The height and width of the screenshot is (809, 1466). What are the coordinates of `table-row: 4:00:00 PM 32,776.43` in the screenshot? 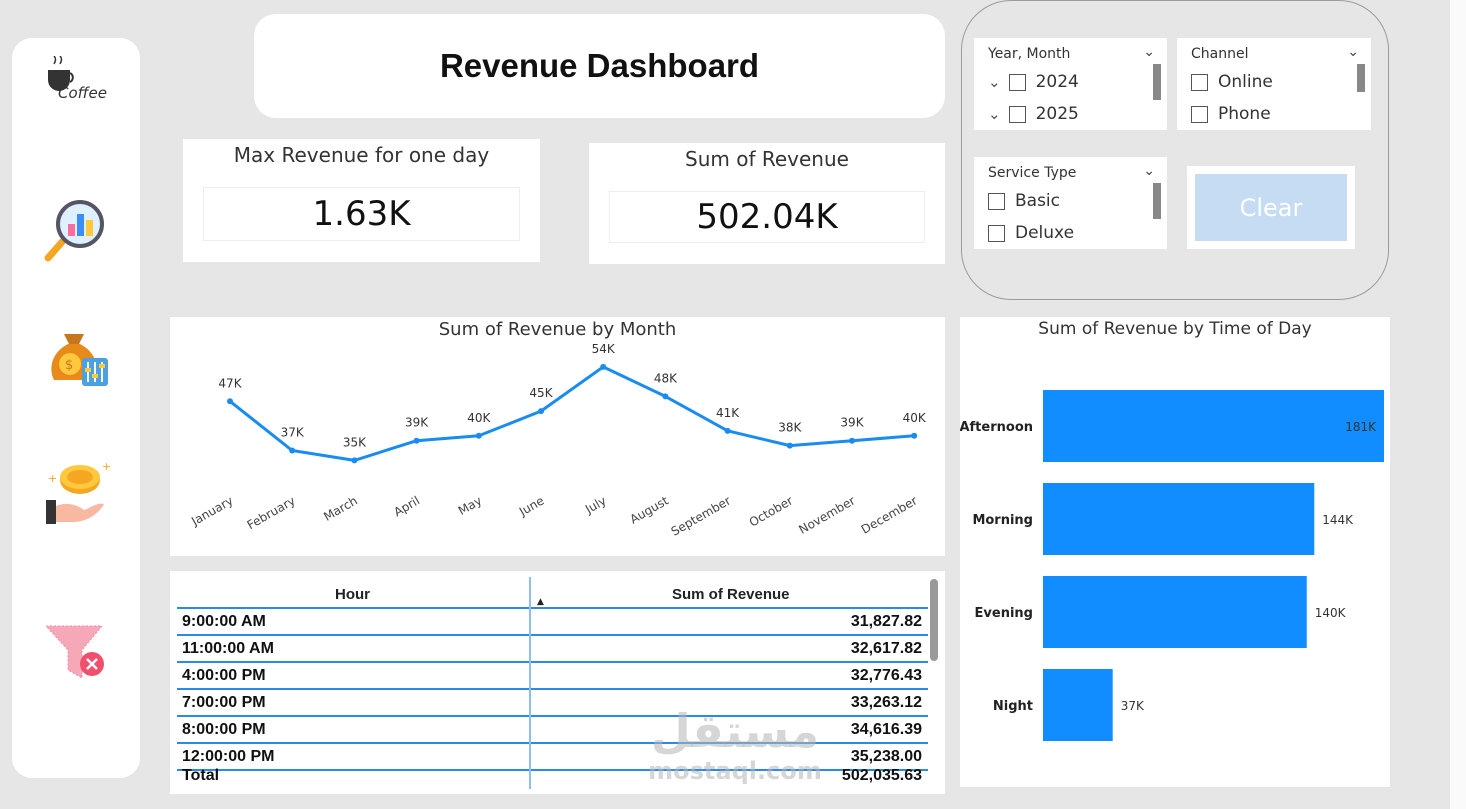 It's located at (552, 676).